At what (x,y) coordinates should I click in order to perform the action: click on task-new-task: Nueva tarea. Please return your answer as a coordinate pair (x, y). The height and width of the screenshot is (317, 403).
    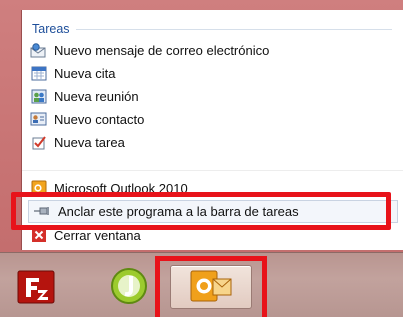
    Looking at the image, I should click on (210, 142).